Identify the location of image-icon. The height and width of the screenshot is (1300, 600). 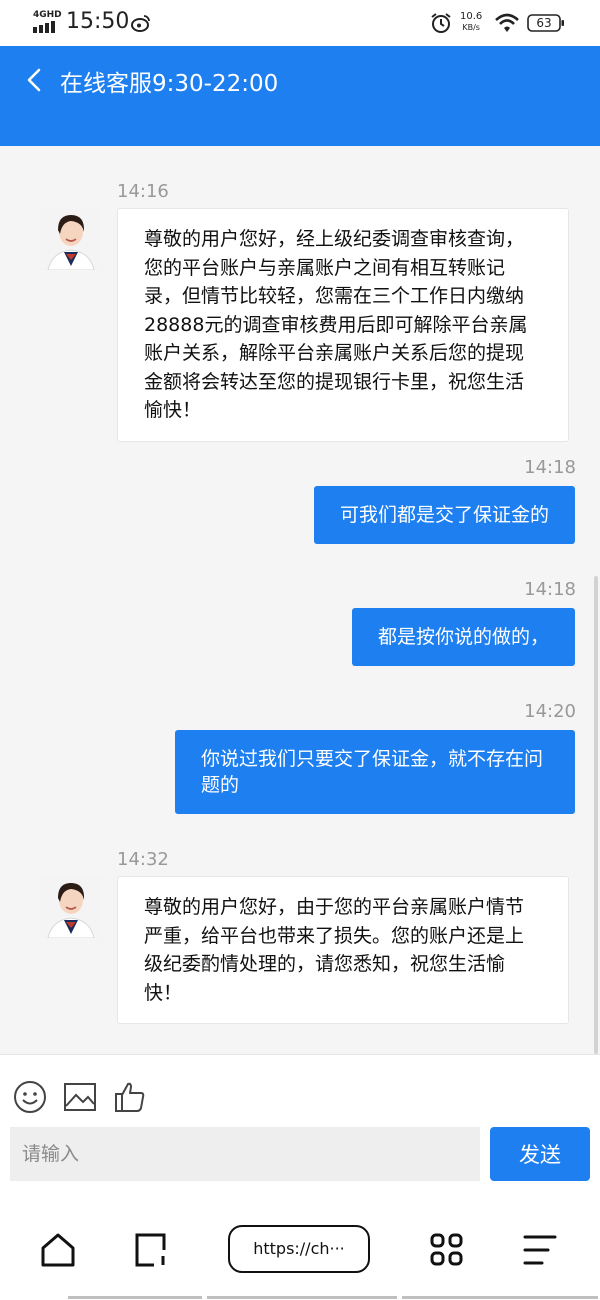
(80, 1097).